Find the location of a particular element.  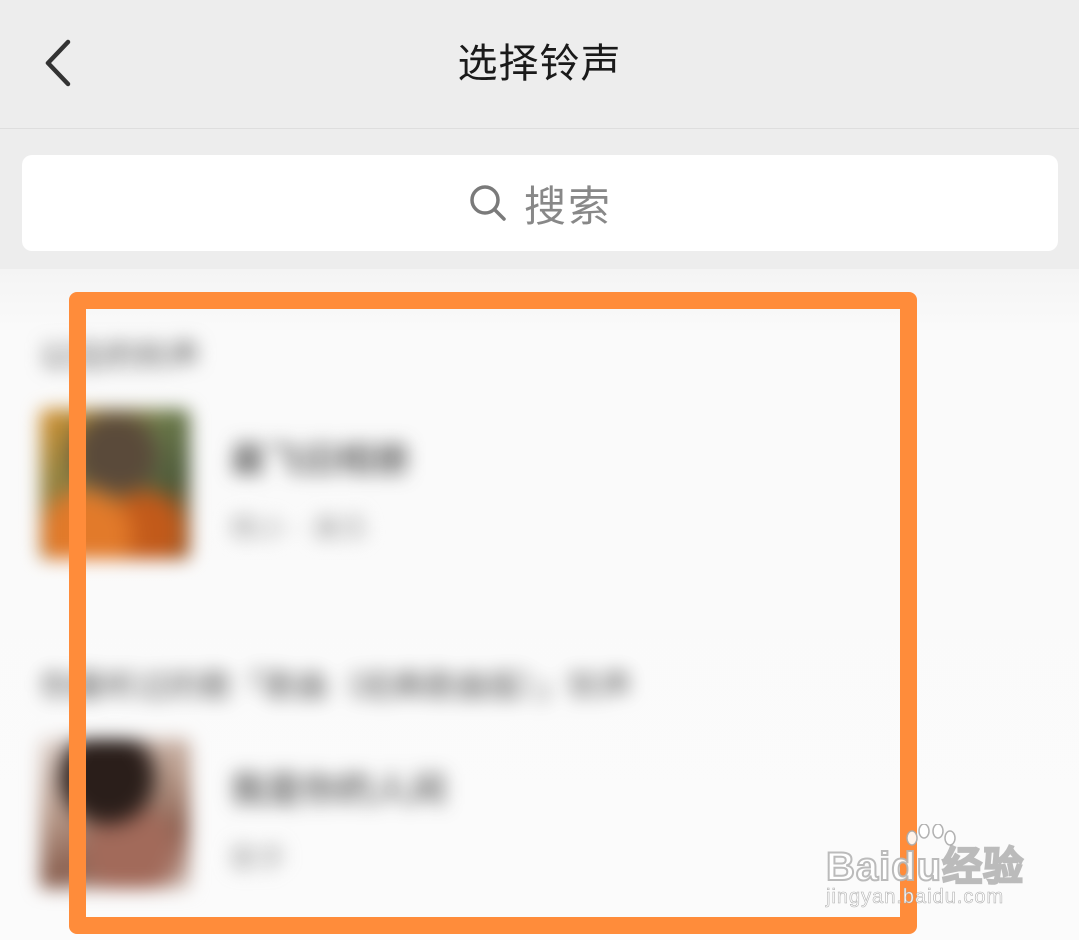

ringtone-artist: 歌手 is located at coordinates (258, 858).